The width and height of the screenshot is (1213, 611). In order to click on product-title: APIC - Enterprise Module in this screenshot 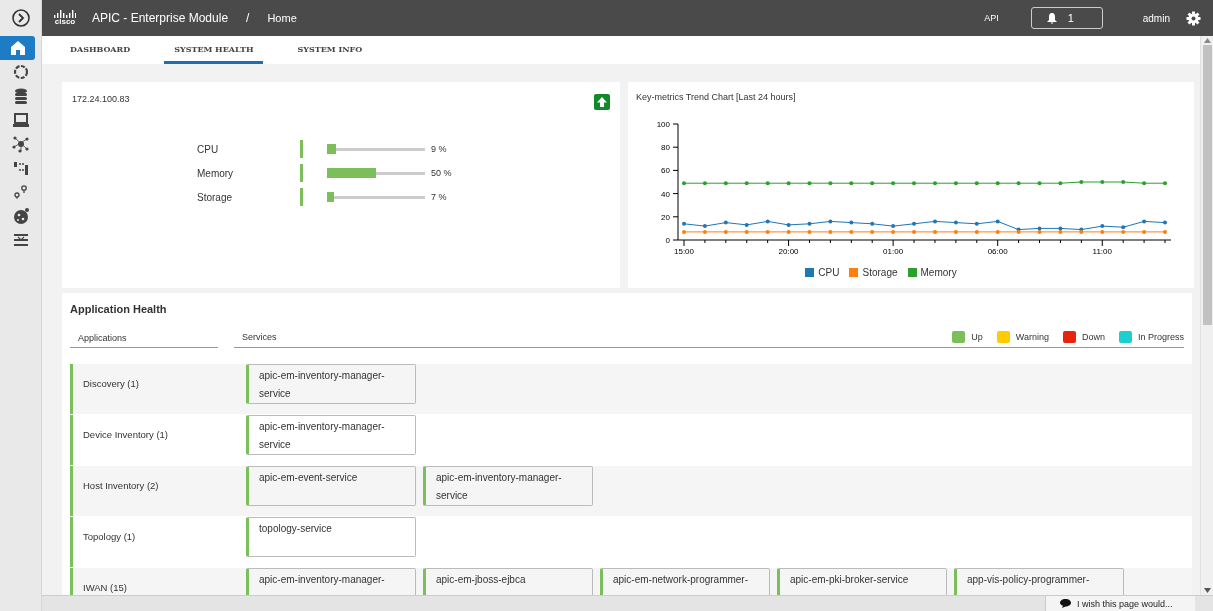, I will do `click(160, 18)`.